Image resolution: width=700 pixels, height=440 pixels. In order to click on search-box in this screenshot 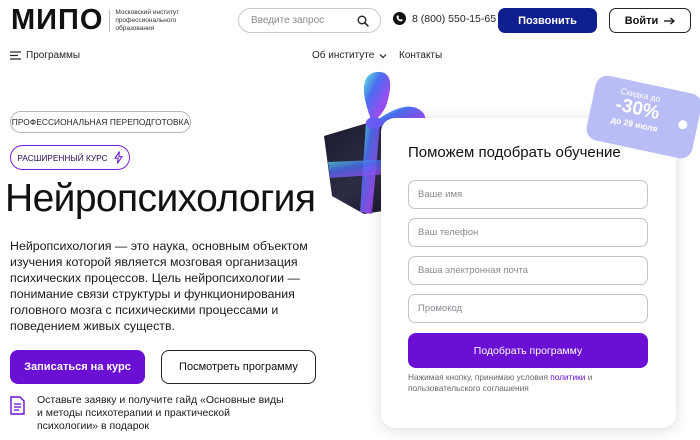, I will do `click(309, 20)`.